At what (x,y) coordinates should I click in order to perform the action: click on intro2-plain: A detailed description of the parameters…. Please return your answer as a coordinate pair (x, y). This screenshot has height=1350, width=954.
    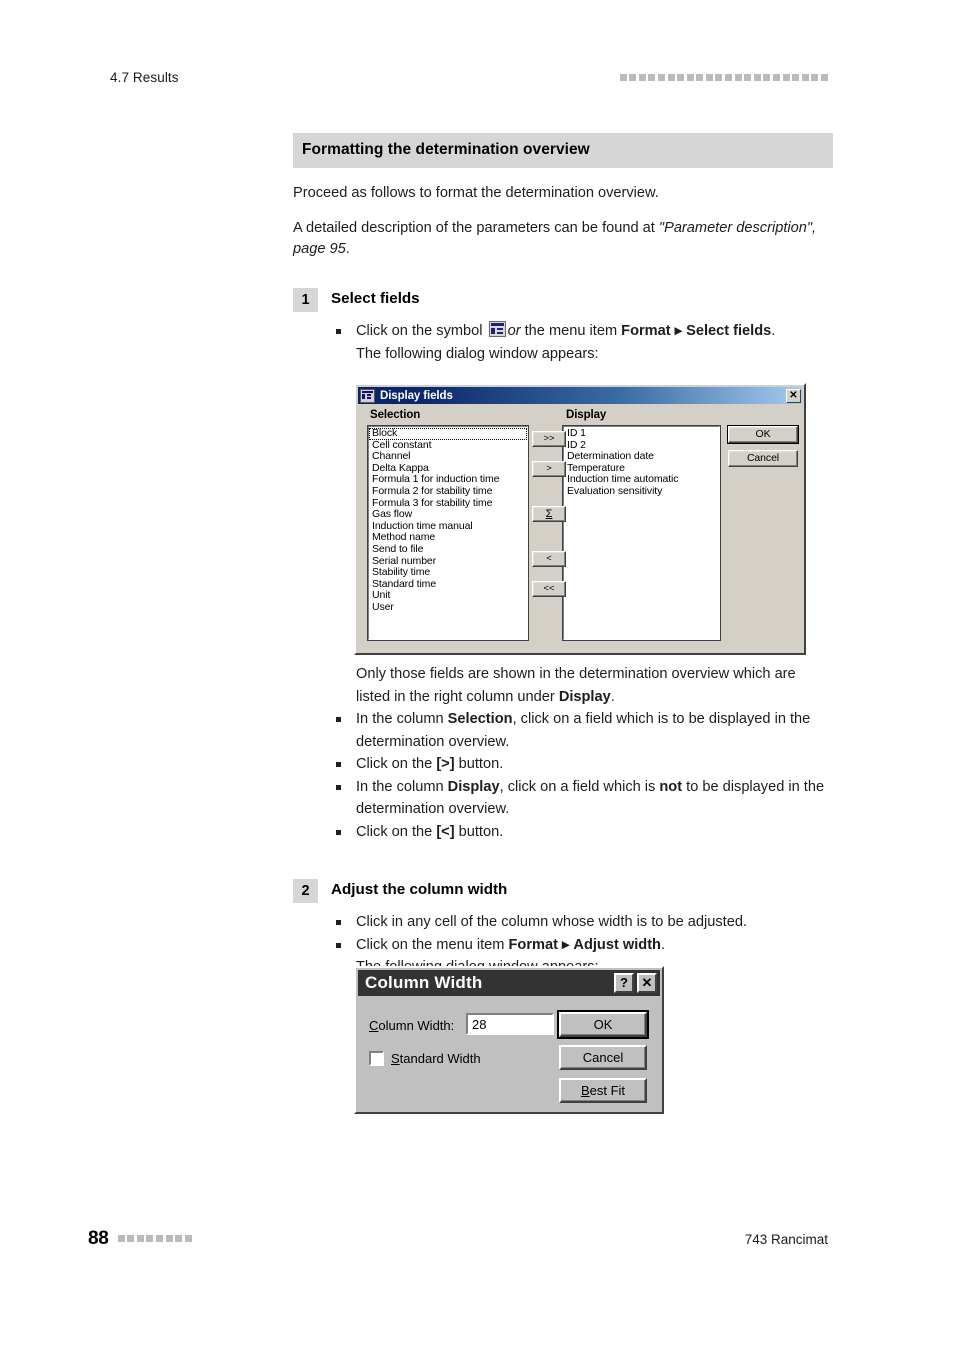
    Looking at the image, I should click on (476, 228).